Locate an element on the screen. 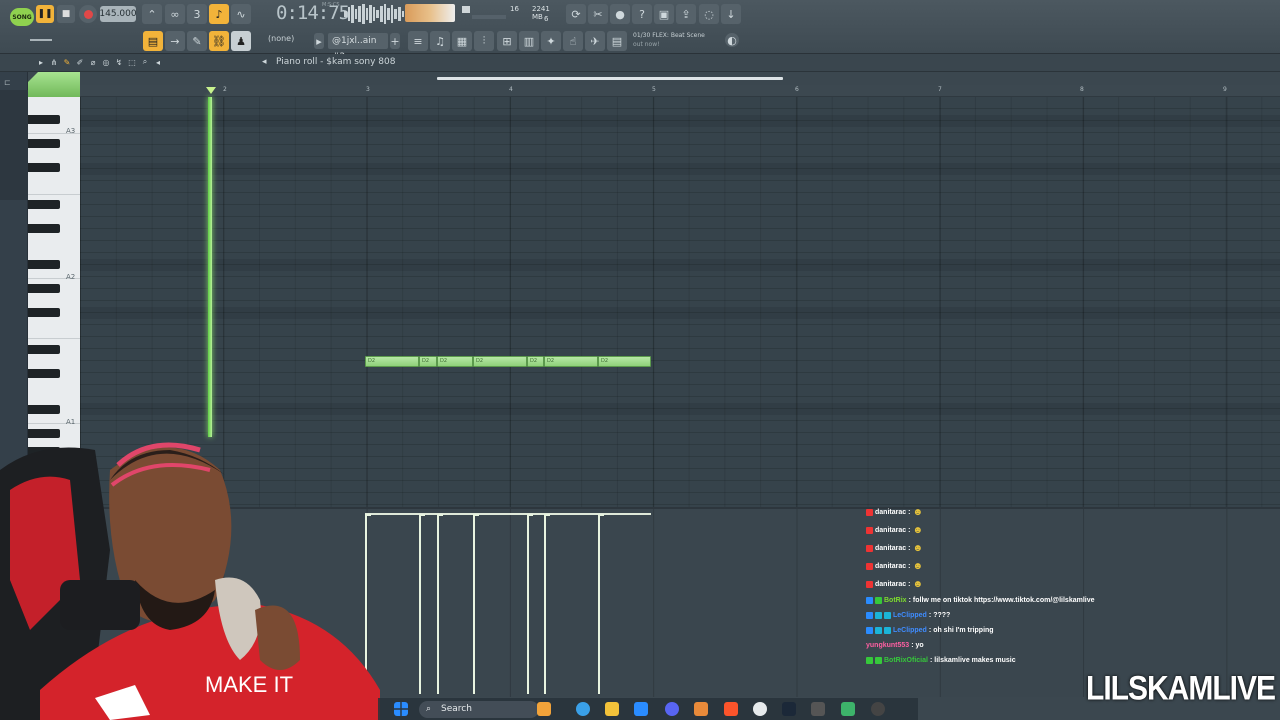 The height and width of the screenshot is (720, 1280). svg-text: MAKE IT is located at coordinates (249, 684).